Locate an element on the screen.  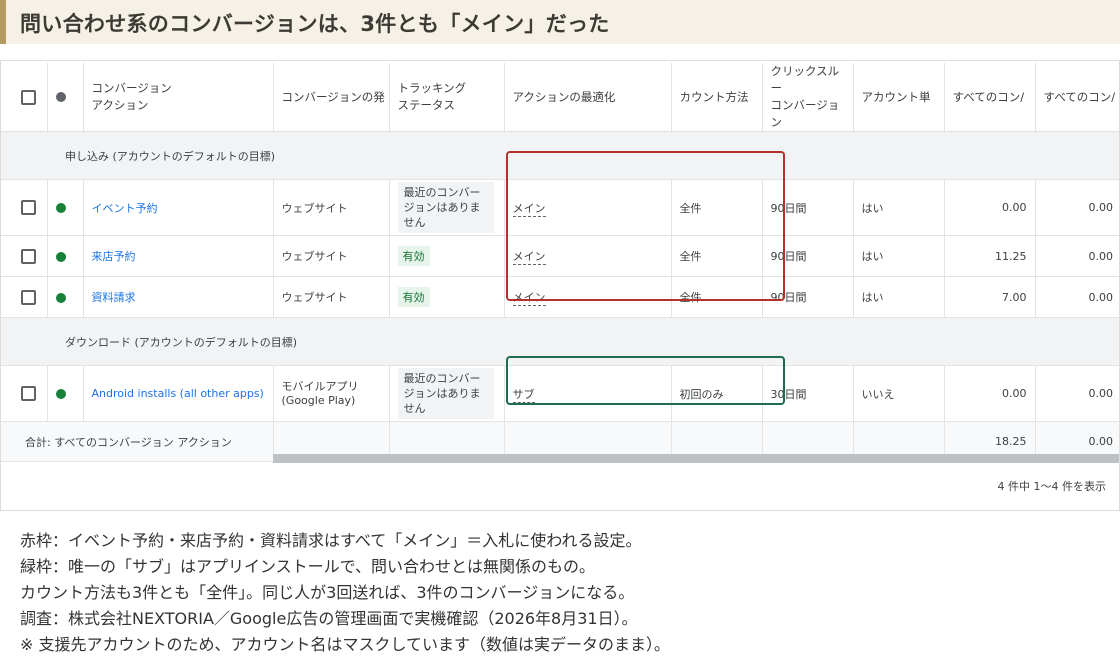
article-heading: 問い合わせ系のコンバージョンは、3件とも「メイン」だった is located at coordinates (560, 22).